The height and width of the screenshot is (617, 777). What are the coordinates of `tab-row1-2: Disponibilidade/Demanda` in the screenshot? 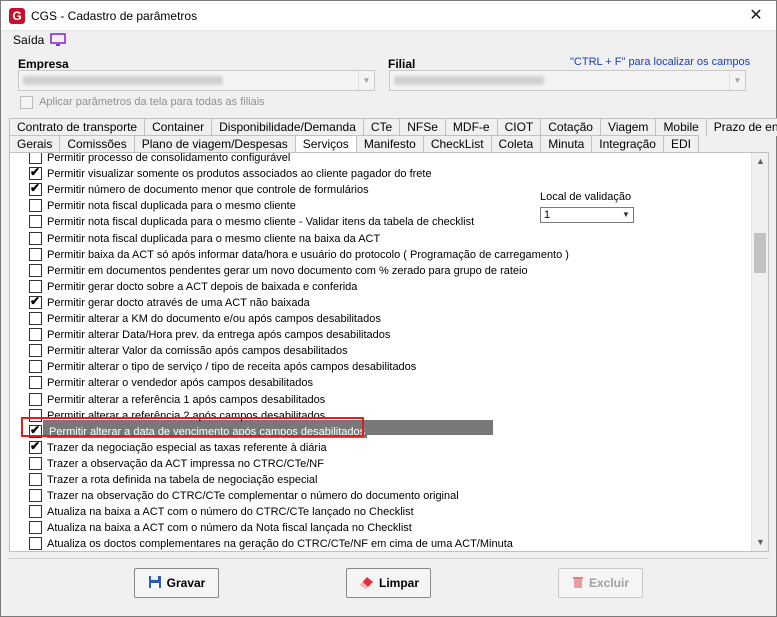 It's located at (288, 127).